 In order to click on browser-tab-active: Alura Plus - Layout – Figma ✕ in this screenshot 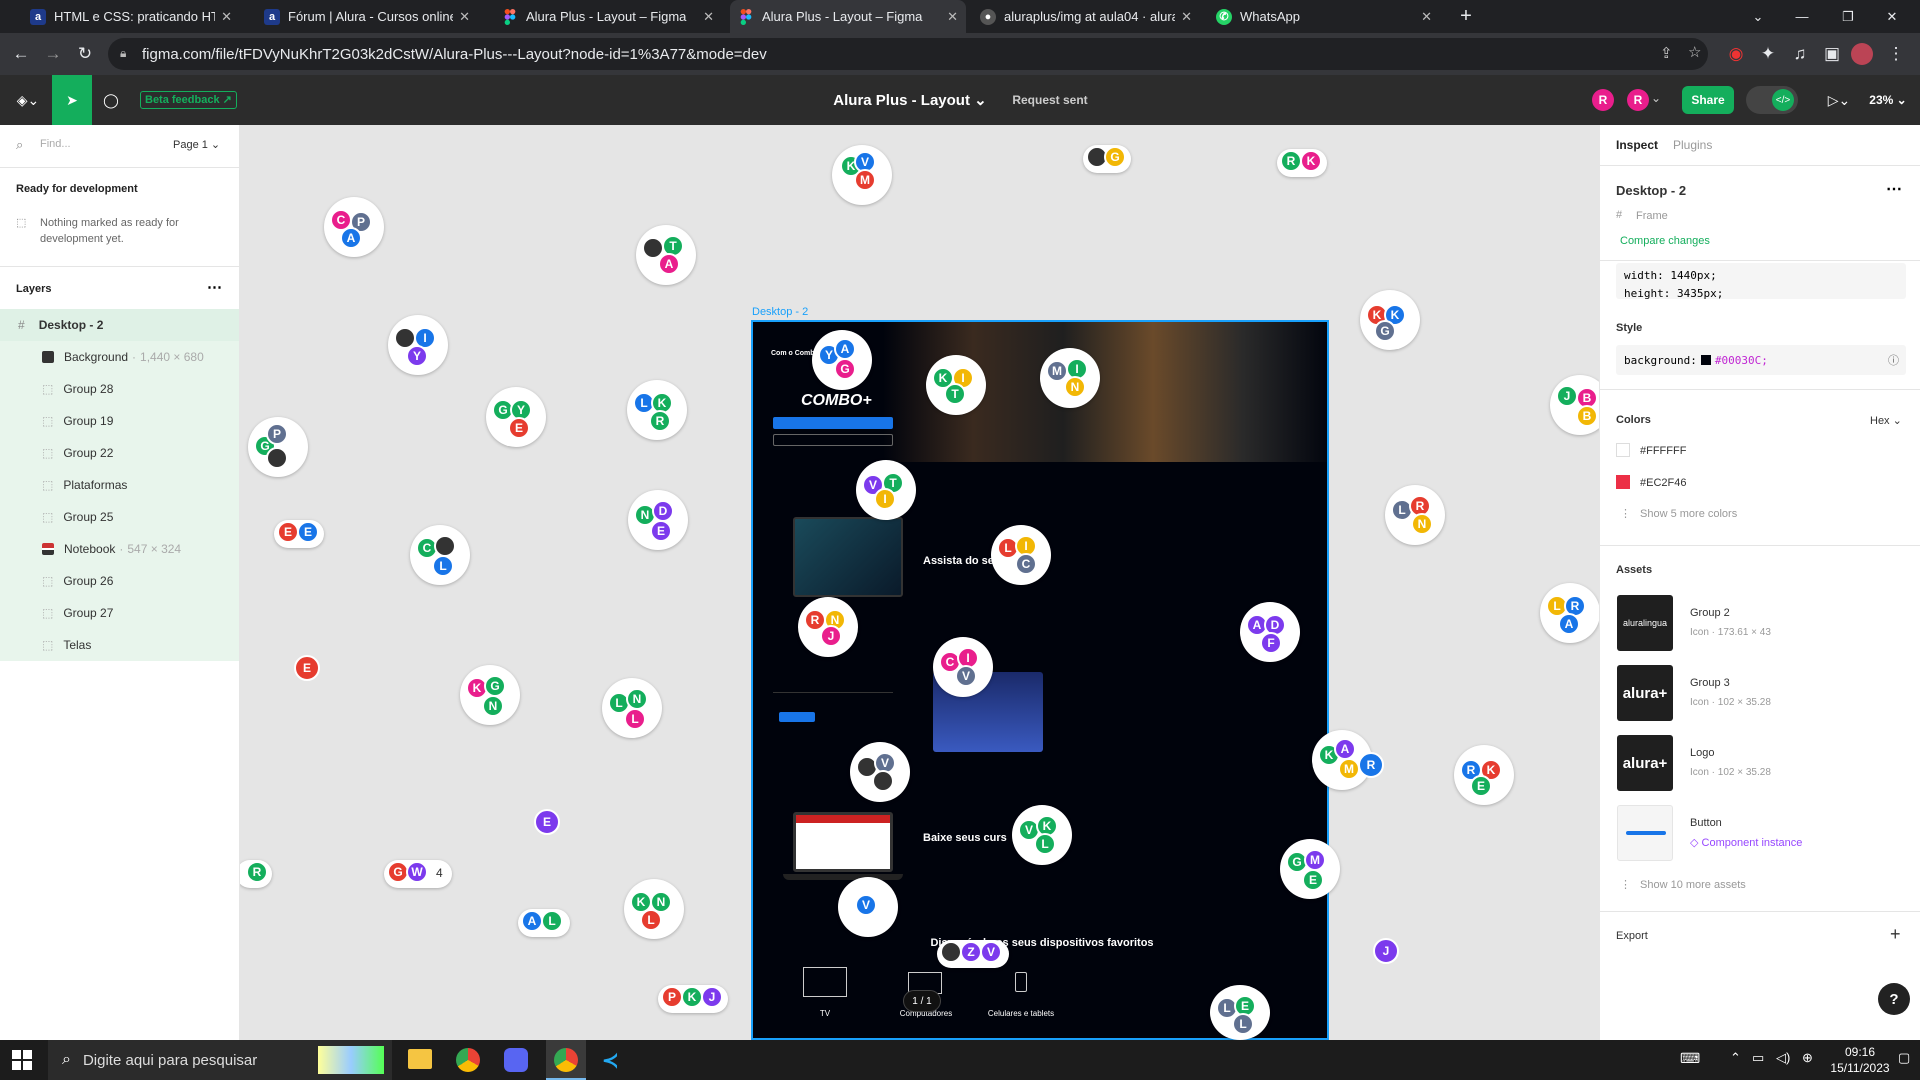, I will do `click(848, 16)`.